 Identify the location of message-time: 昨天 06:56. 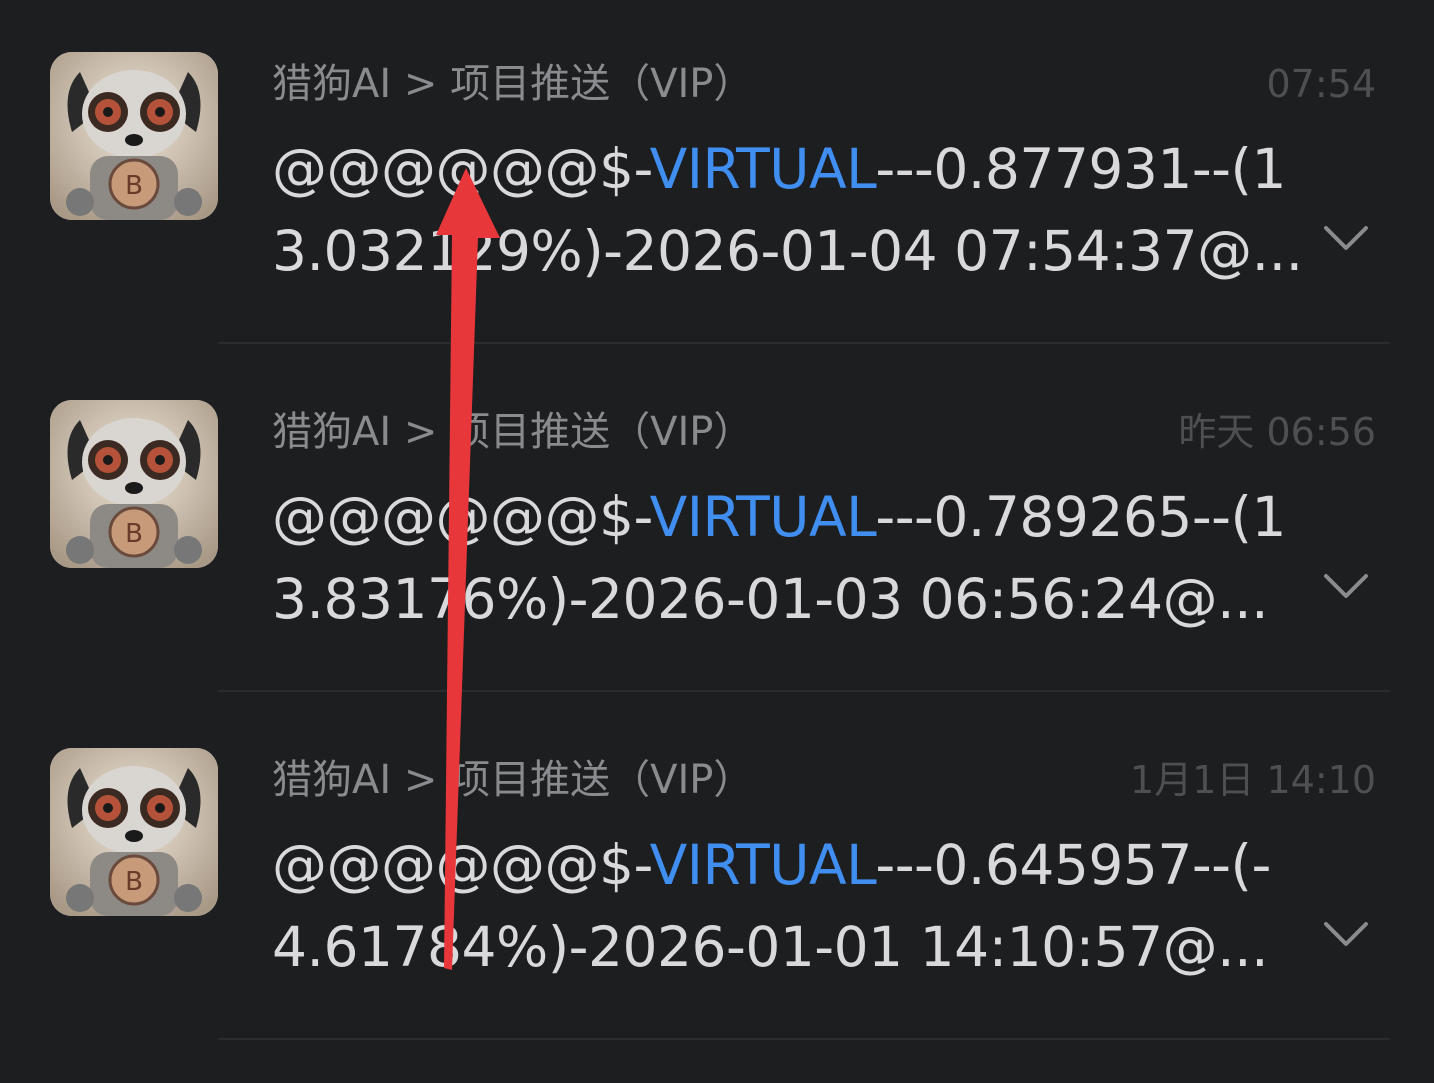
(1277, 432).